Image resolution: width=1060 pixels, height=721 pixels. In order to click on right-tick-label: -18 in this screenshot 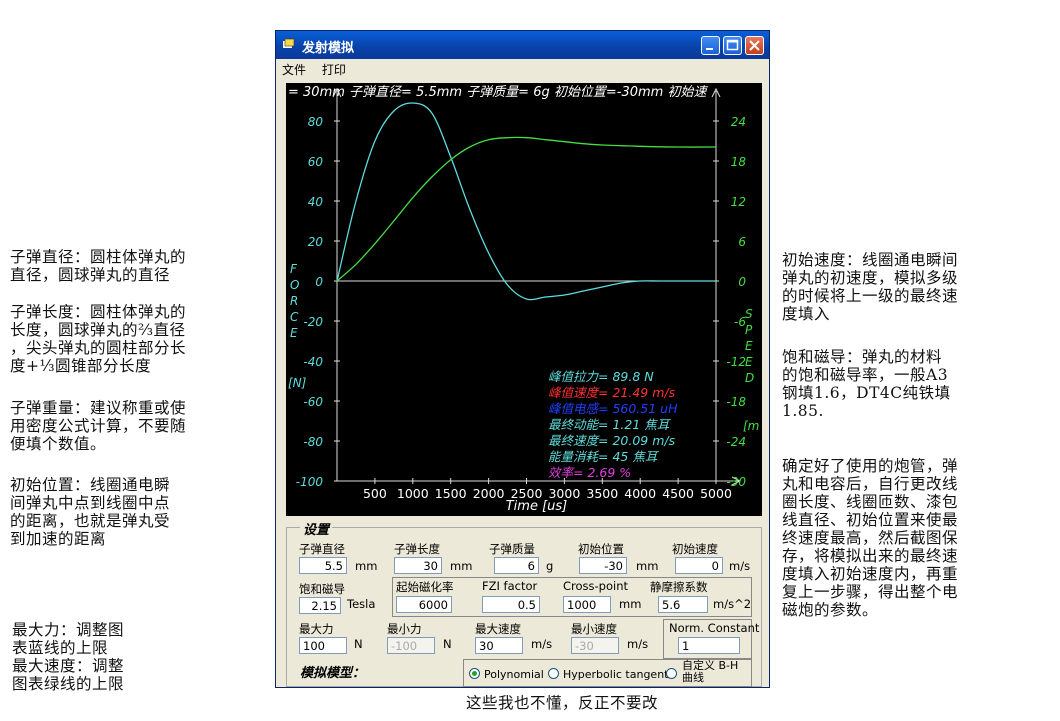, I will do `click(736, 402)`.